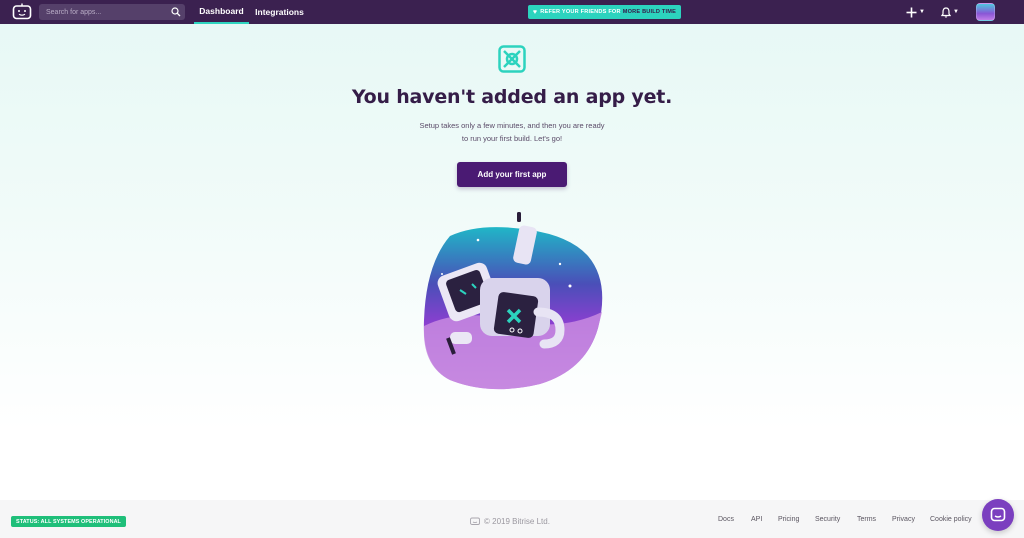 This screenshot has width=1024, height=538. What do you see at coordinates (726, 519) in the screenshot?
I see `footer-link-docs: Docs` at bounding box center [726, 519].